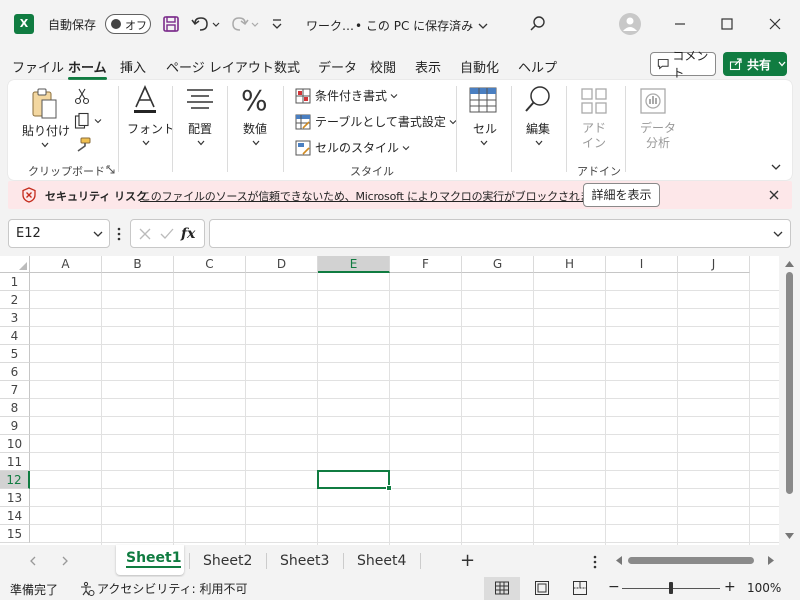 The image size is (800, 600). What do you see at coordinates (200, 100) in the screenshot?
I see `alignment-icon` at bounding box center [200, 100].